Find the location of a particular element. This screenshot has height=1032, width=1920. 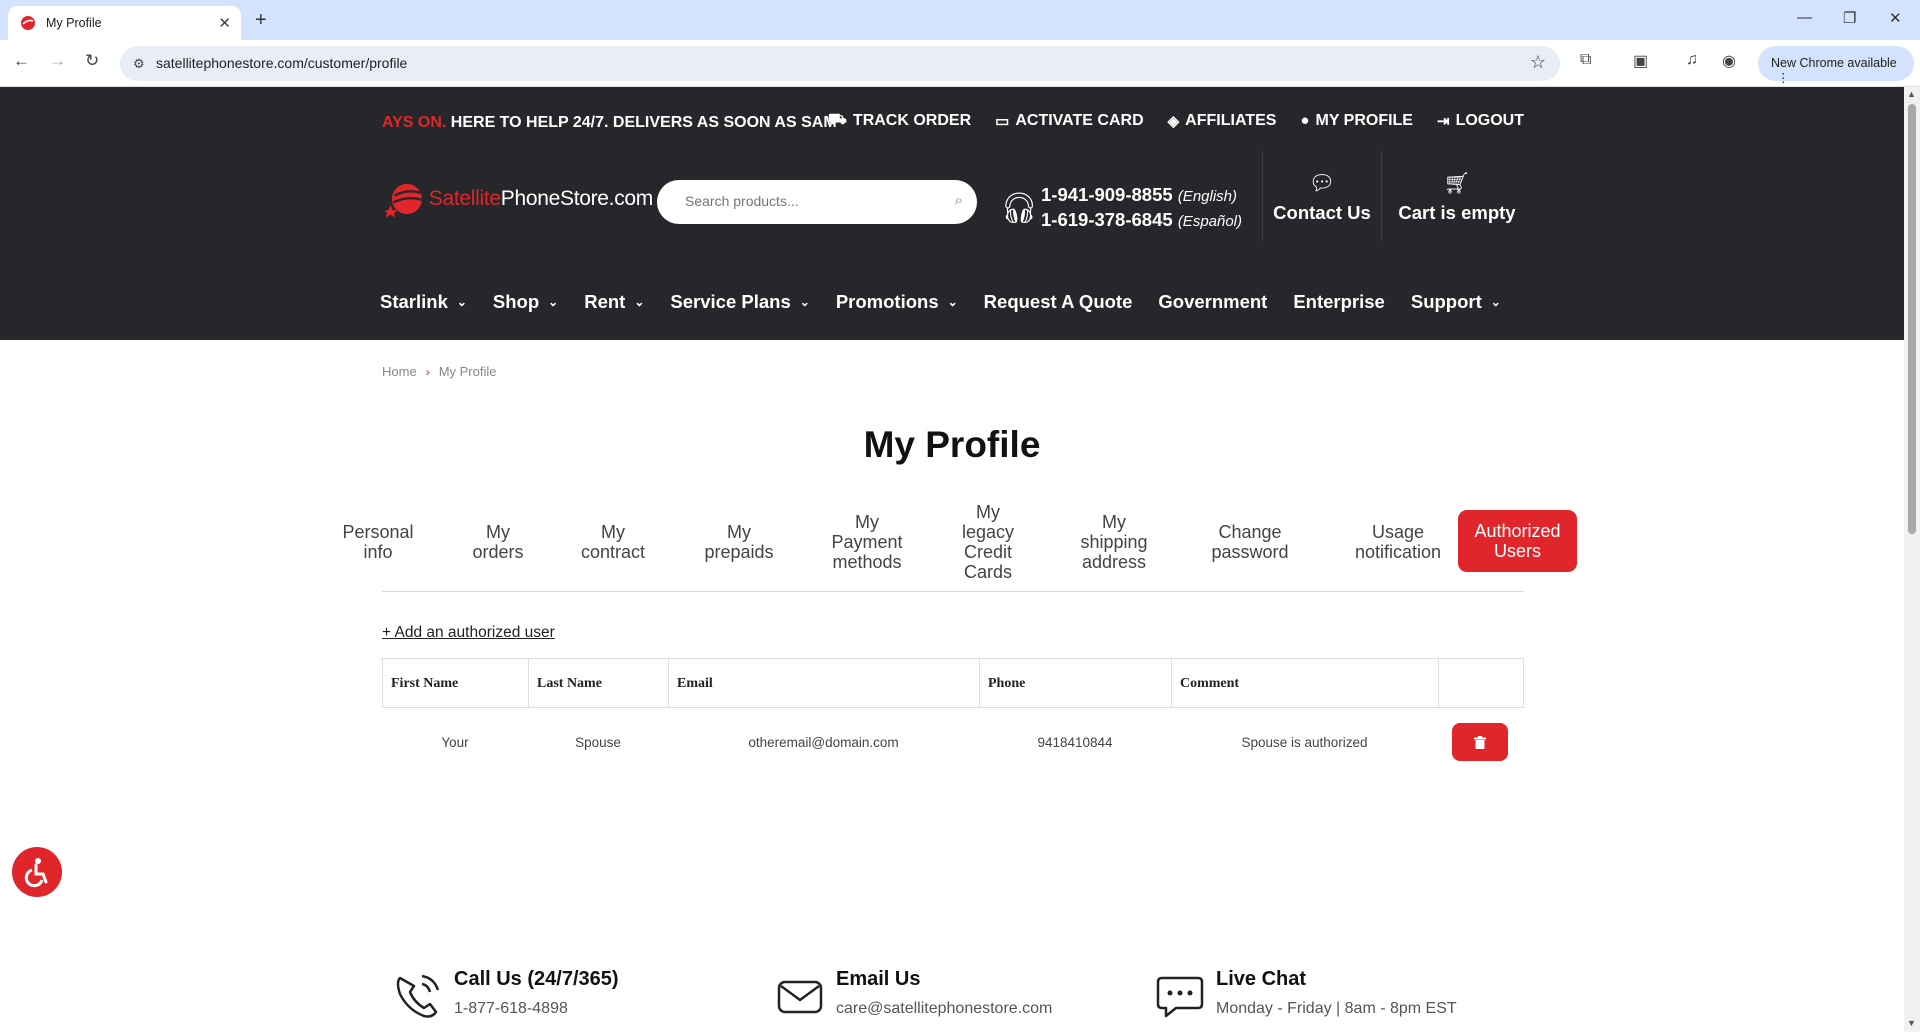

logout-label: LOGOUT is located at coordinates (1489, 120).